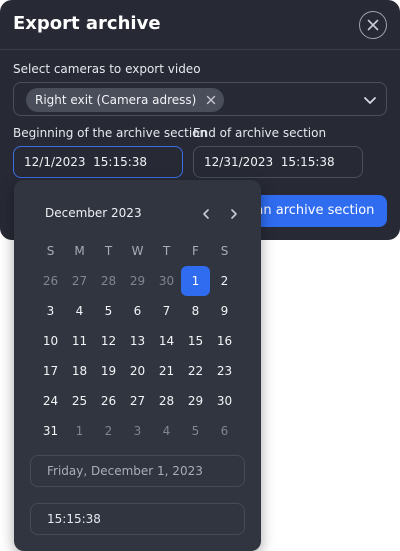 This screenshot has width=400, height=551. What do you see at coordinates (166, 371) in the screenshot?
I see `calendar-day: 21` at bounding box center [166, 371].